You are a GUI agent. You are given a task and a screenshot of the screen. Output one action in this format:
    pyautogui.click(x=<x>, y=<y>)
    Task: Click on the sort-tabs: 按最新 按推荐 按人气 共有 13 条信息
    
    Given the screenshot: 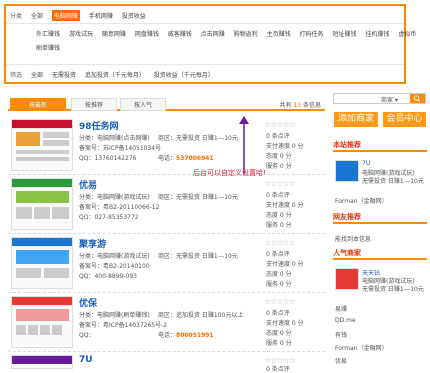 What is the action you would take?
    pyautogui.click(x=166, y=104)
    